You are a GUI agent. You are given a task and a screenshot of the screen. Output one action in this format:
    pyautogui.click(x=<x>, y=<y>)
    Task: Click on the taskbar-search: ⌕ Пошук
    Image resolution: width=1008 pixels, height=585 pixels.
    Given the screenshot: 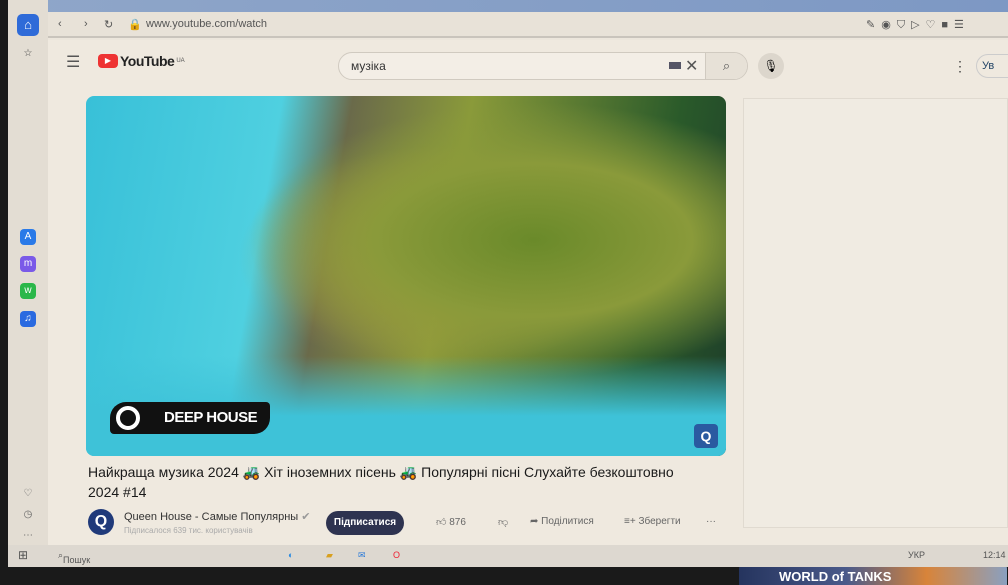 What is the action you would take?
    pyautogui.click(x=74, y=557)
    